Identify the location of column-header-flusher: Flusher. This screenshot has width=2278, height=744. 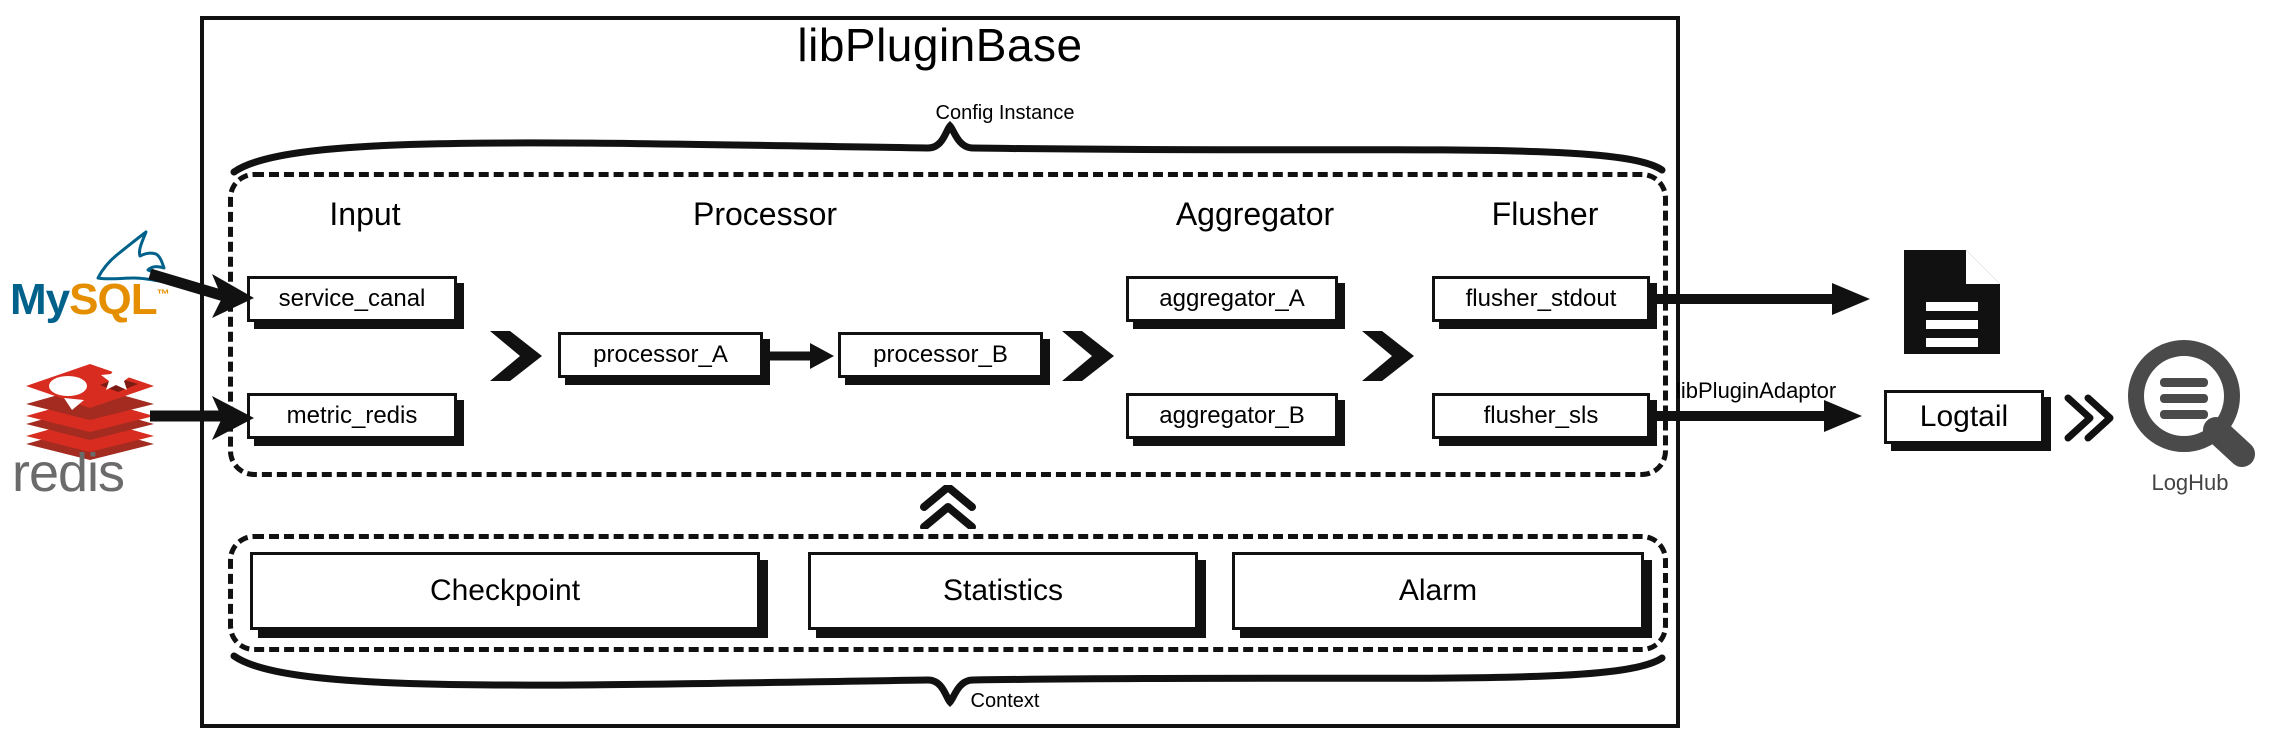
(1545, 214).